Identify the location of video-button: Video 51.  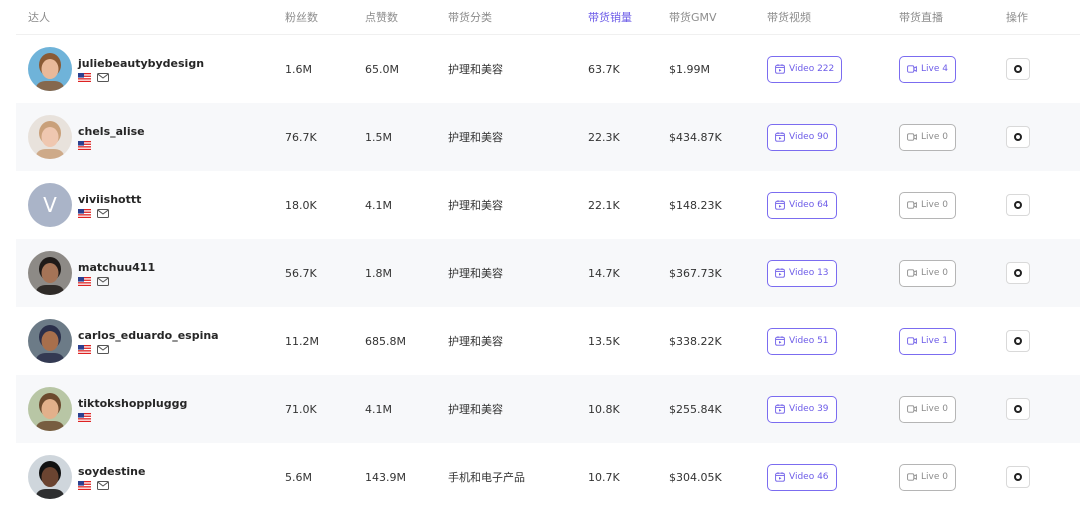
(802, 341).